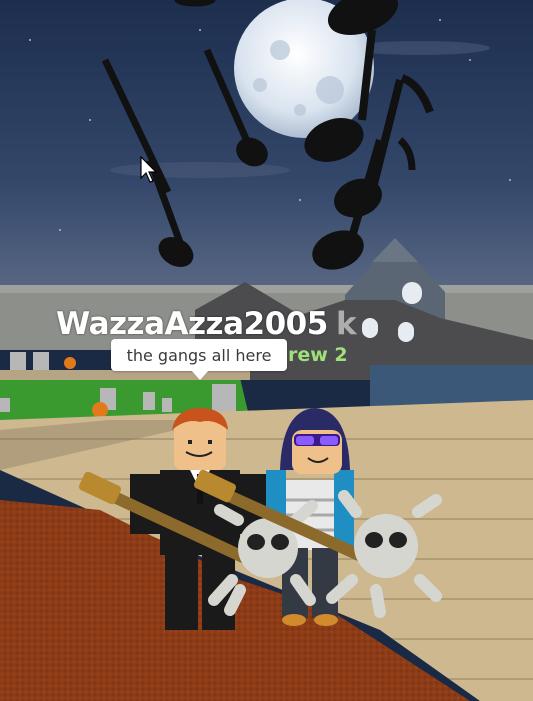 The image size is (533, 701). I want to click on crew-tag: rew 2, so click(318, 355).